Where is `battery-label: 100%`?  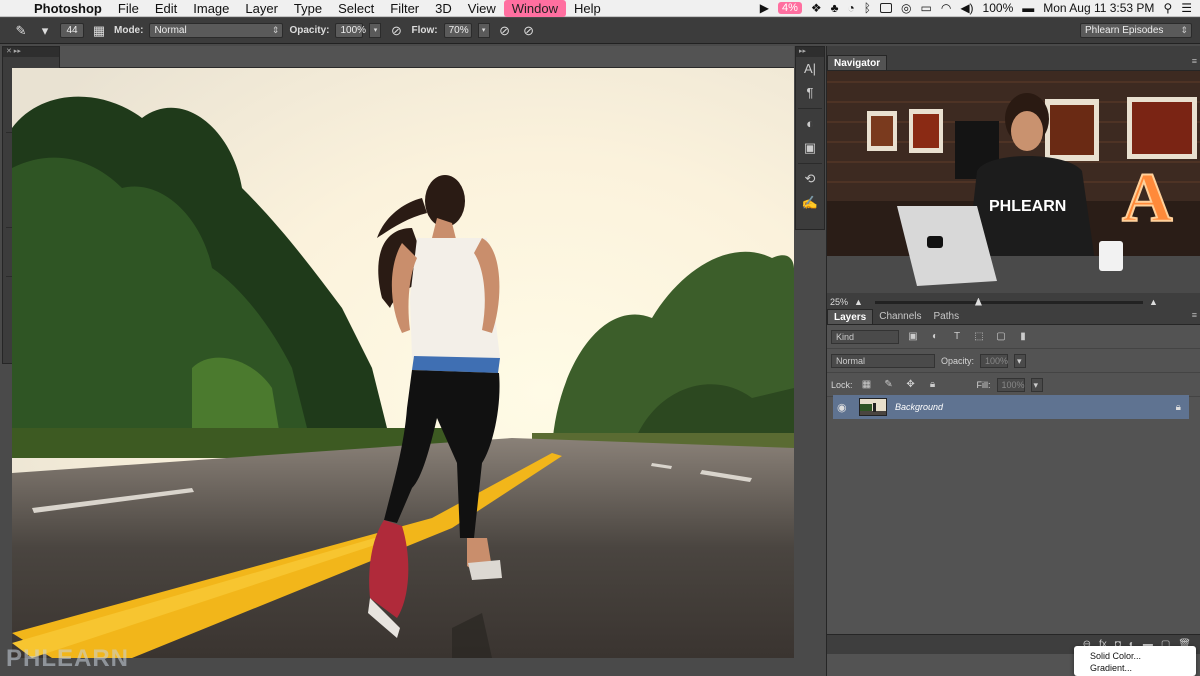 battery-label: 100% is located at coordinates (998, 8).